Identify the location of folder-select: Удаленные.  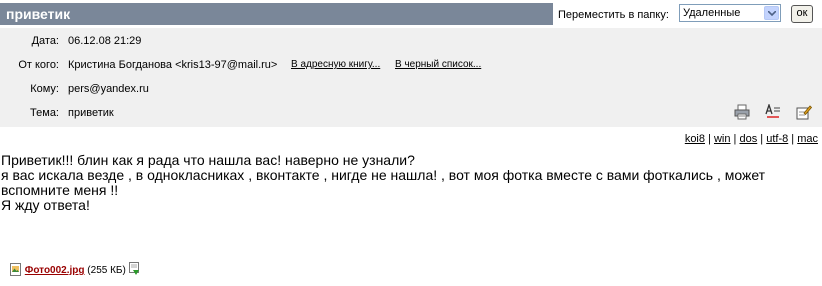
(730, 13).